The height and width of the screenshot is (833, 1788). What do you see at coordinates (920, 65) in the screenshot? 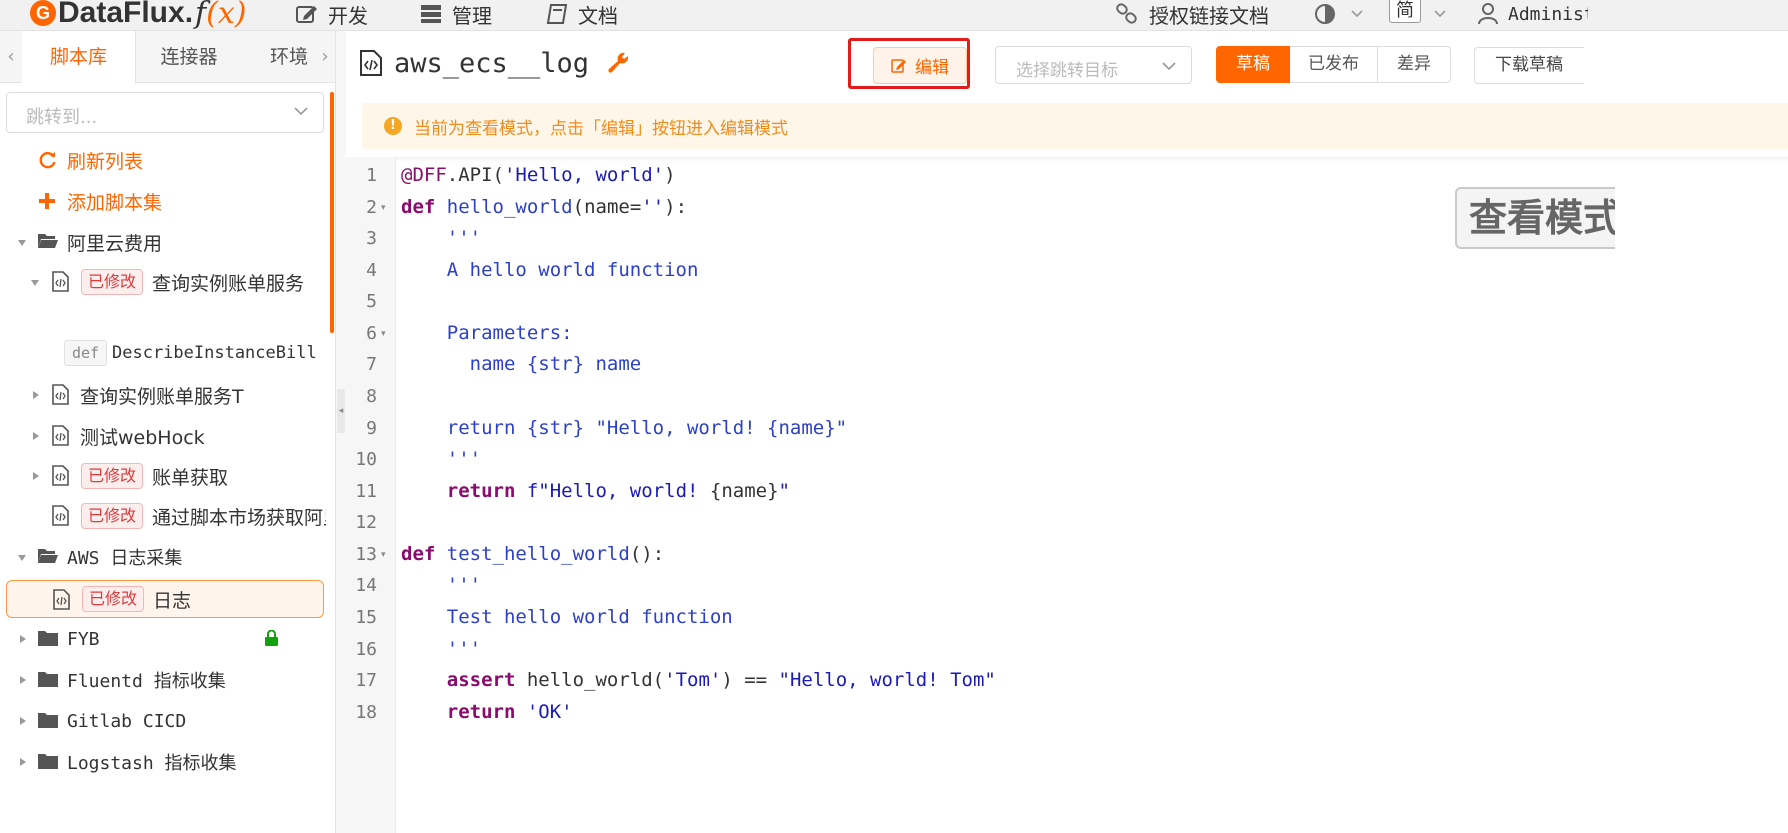
I see `edit-button: 编辑` at bounding box center [920, 65].